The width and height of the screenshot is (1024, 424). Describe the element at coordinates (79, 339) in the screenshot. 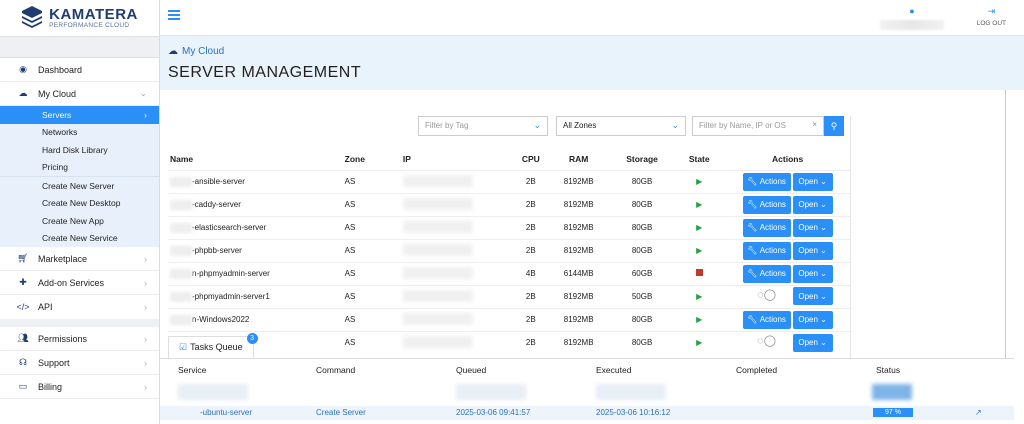

I see `sidebar-item-permissions: 👥︎ Permissions ›` at that location.